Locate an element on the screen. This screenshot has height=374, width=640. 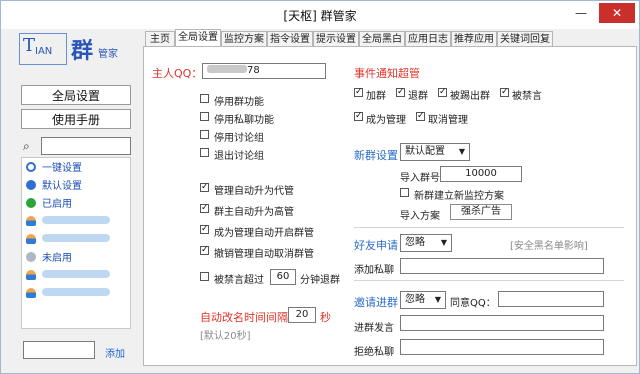
search-icon: ⌕ is located at coordinates (26, 146).